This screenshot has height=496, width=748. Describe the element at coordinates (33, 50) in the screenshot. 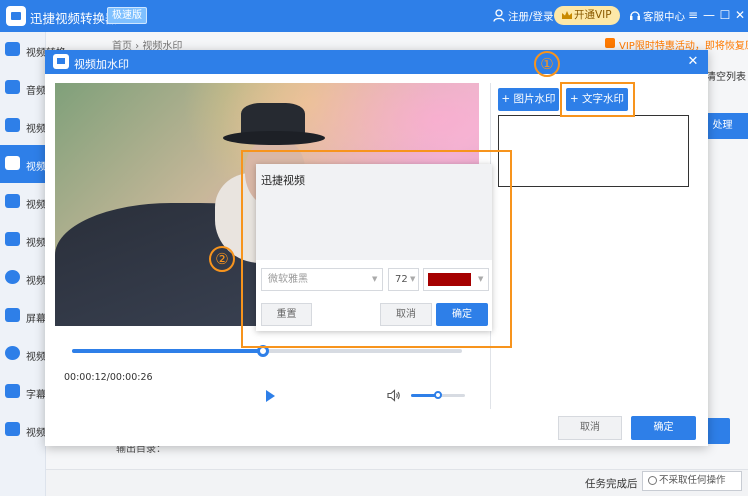

I see `sidebar-item-video-convert: 视频转换` at that location.